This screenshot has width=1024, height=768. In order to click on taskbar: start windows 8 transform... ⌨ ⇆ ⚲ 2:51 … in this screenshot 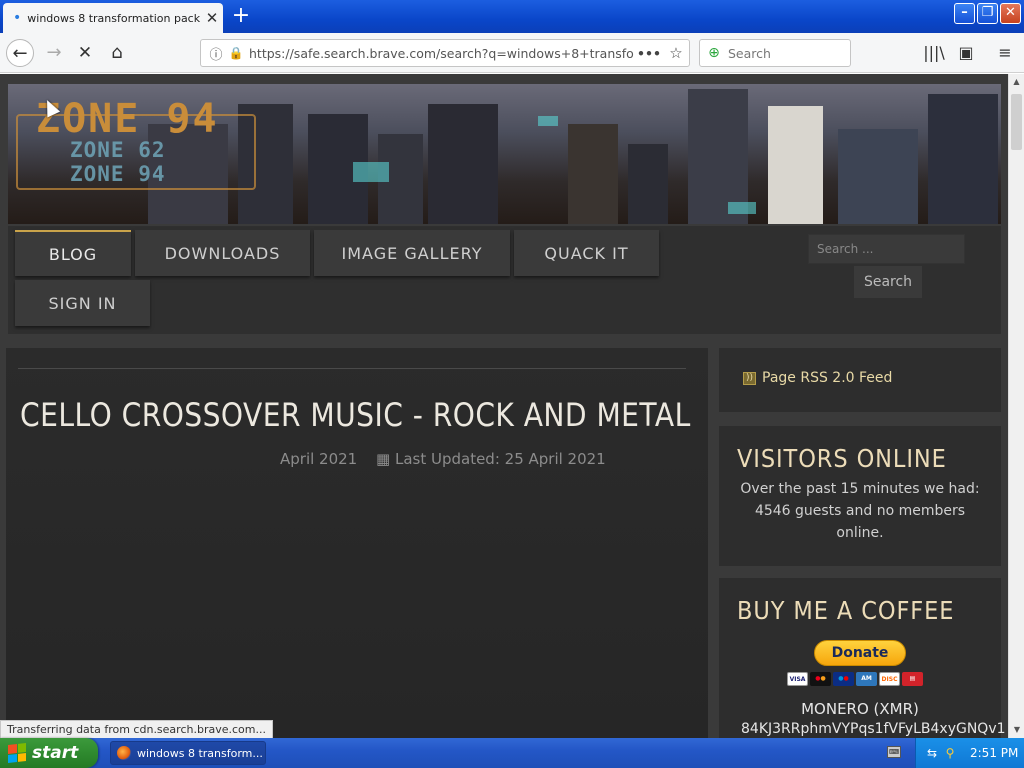, I will do `click(512, 753)`.